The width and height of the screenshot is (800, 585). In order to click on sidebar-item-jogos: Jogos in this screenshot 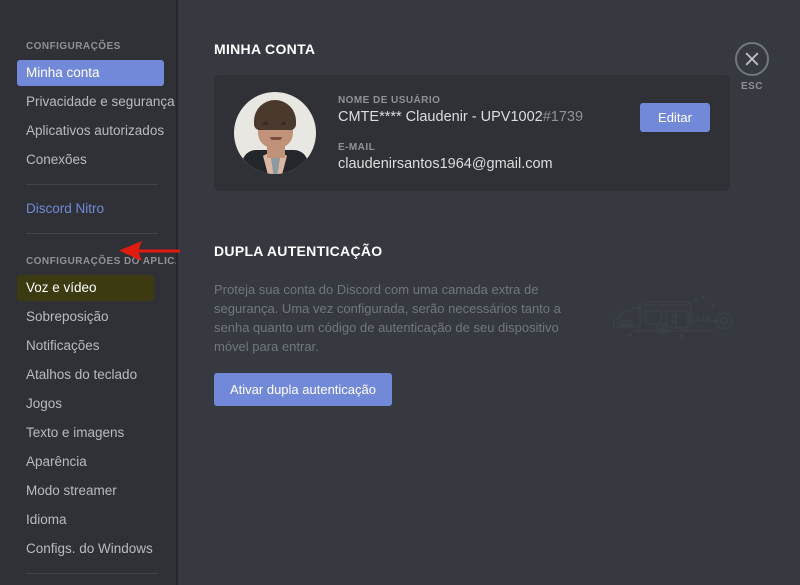, I will do `click(94, 404)`.